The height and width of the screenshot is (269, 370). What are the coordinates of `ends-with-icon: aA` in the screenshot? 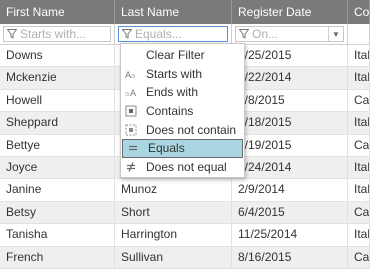 It's located at (131, 92).